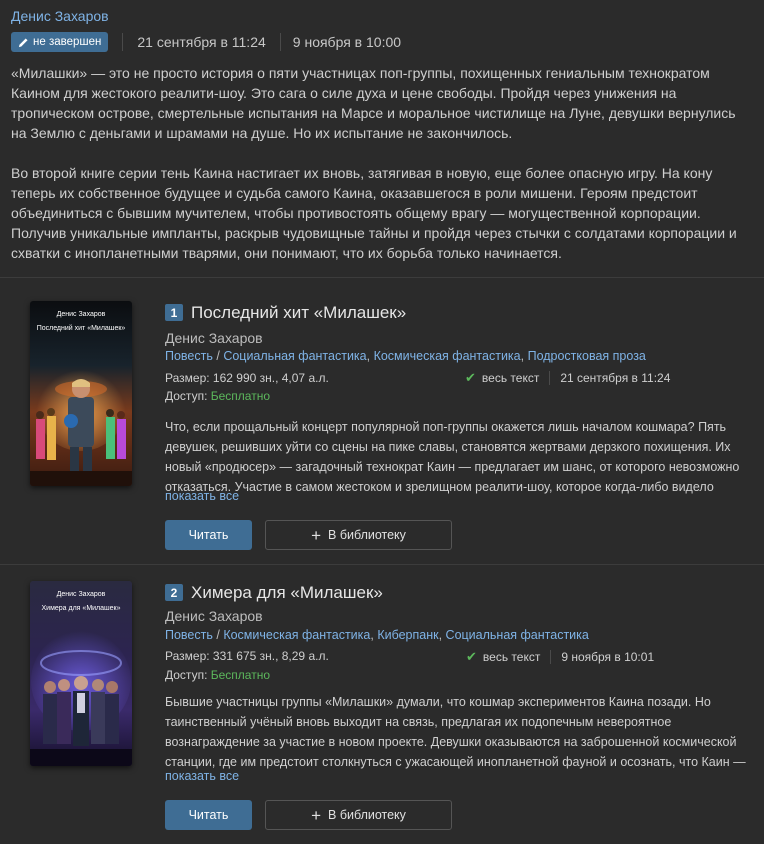 Image resolution: width=764 pixels, height=844 pixels. I want to click on book-date: 21 сентября в 11:24, so click(615, 378).